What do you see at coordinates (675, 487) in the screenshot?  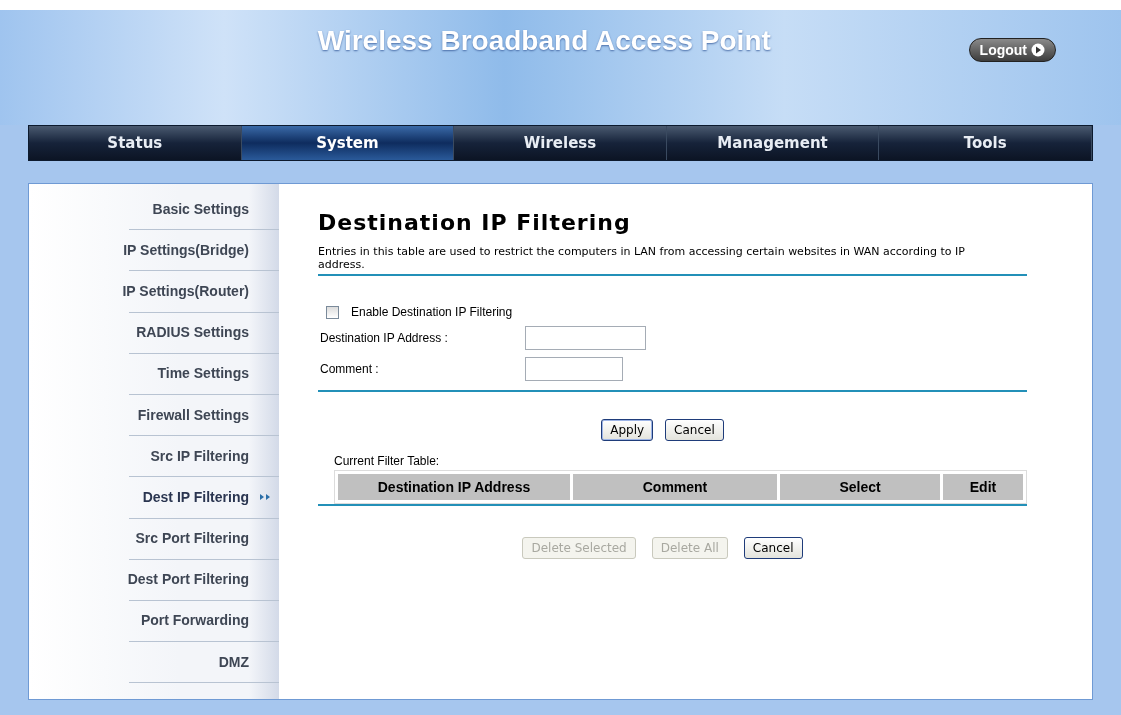 I see `table-header-cell: Comment` at bounding box center [675, 487].